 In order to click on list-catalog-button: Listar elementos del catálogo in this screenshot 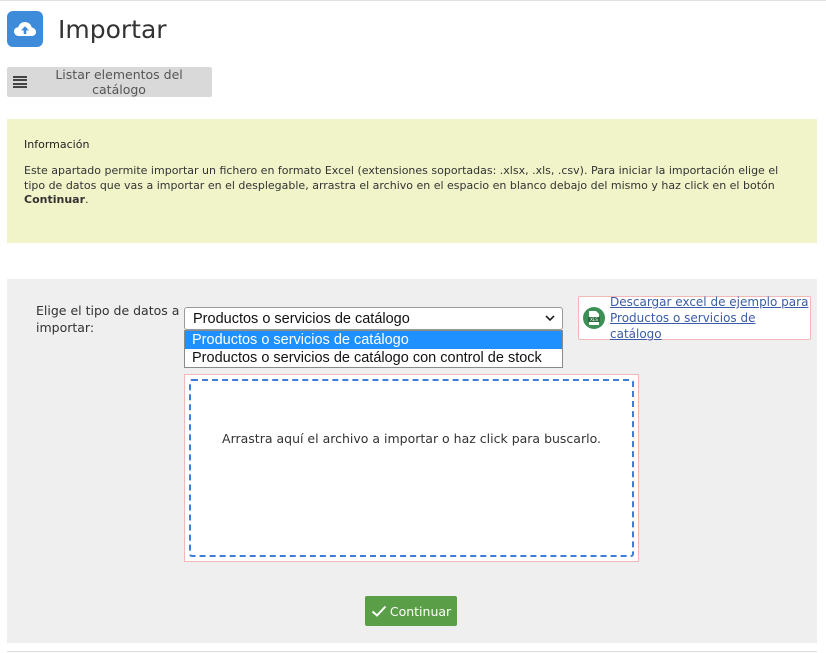, I will do `click(109, 82)`.